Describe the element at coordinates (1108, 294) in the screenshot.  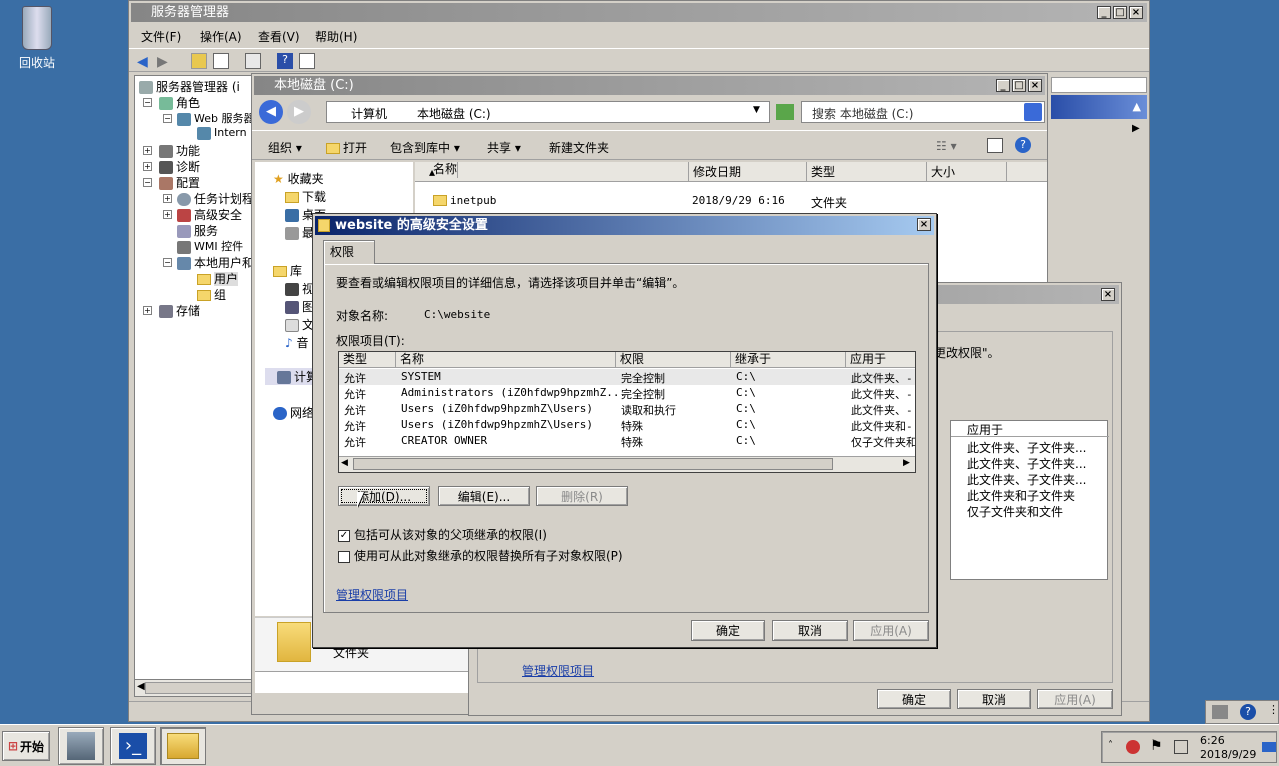
I see `back-dialog-close-button: ×` at that location.